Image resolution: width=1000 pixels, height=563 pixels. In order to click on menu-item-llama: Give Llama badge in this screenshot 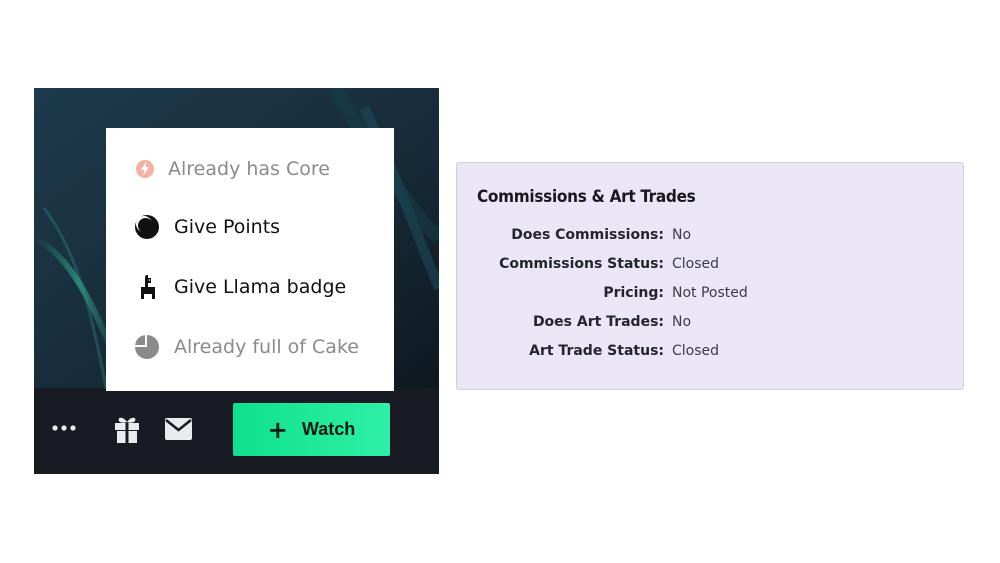, I will do `click(250, 287)`.